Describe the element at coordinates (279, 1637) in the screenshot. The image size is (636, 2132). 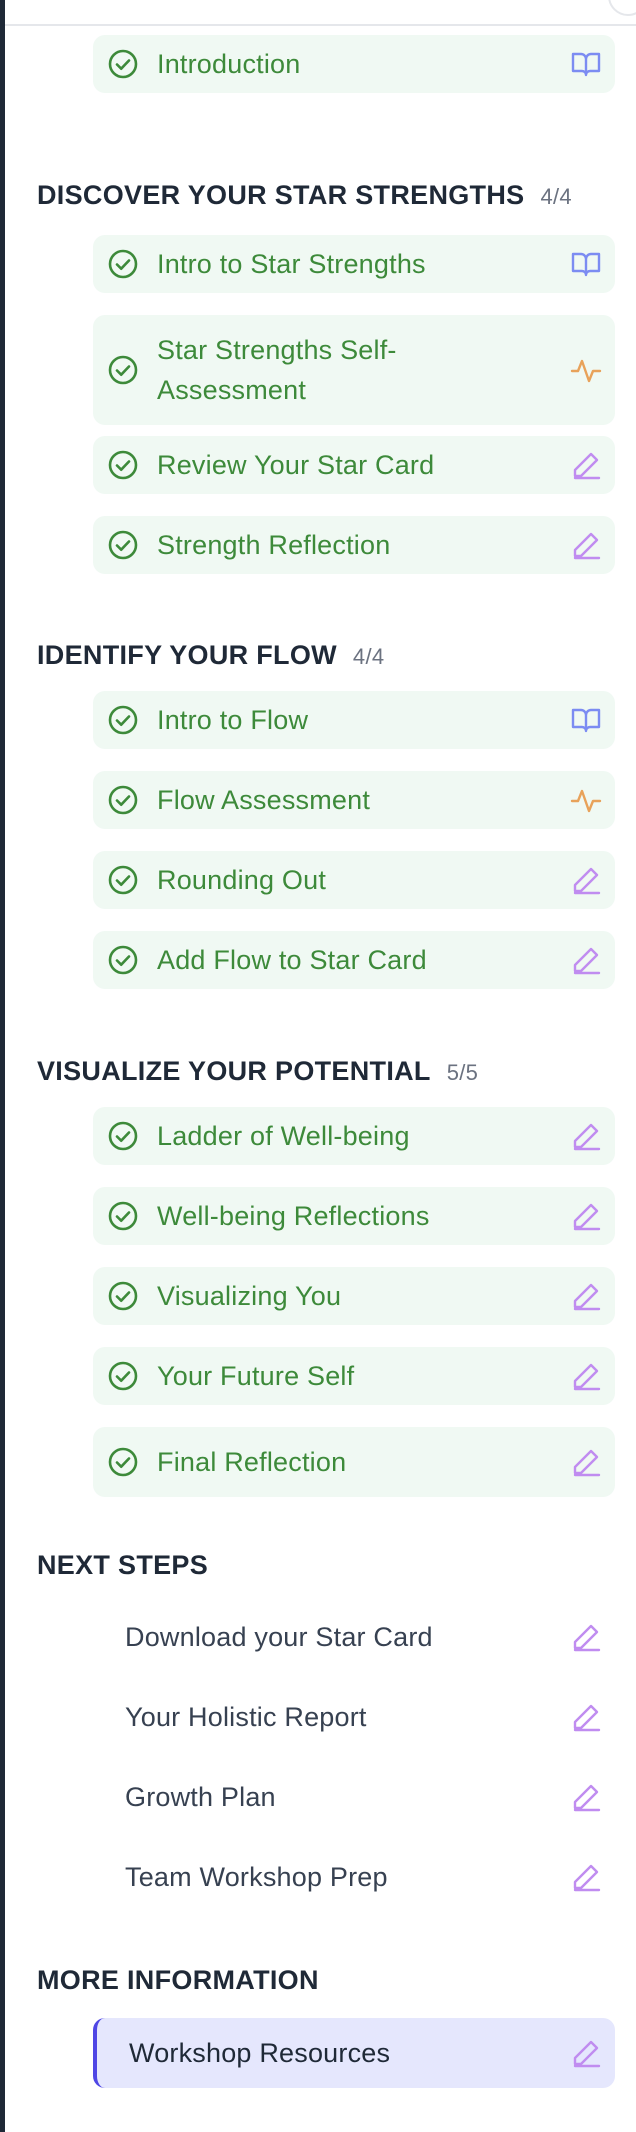
I see `nav-item-label: Download your Star Card` at that location.